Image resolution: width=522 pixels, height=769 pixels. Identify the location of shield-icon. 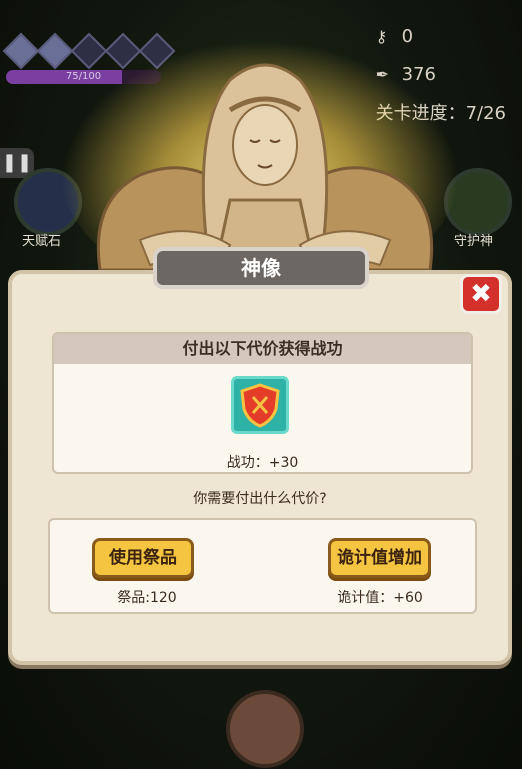
(260, 405).